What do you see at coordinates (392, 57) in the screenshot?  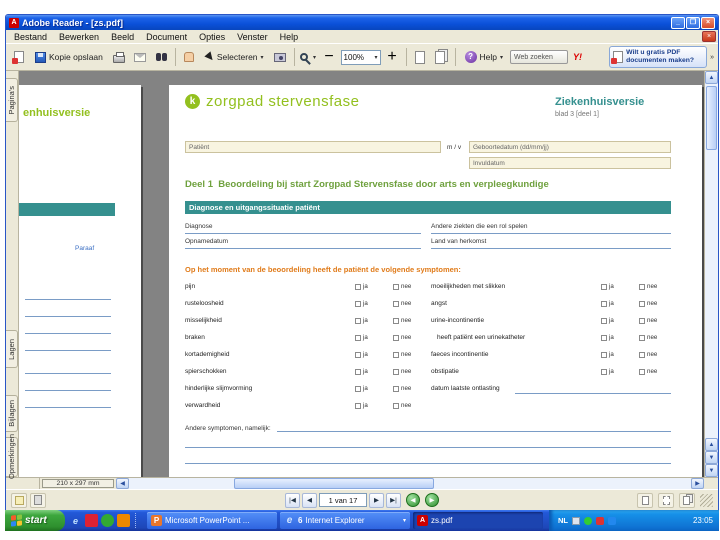 I see `zoom-in-button: +` at bounding box center [392, 57].